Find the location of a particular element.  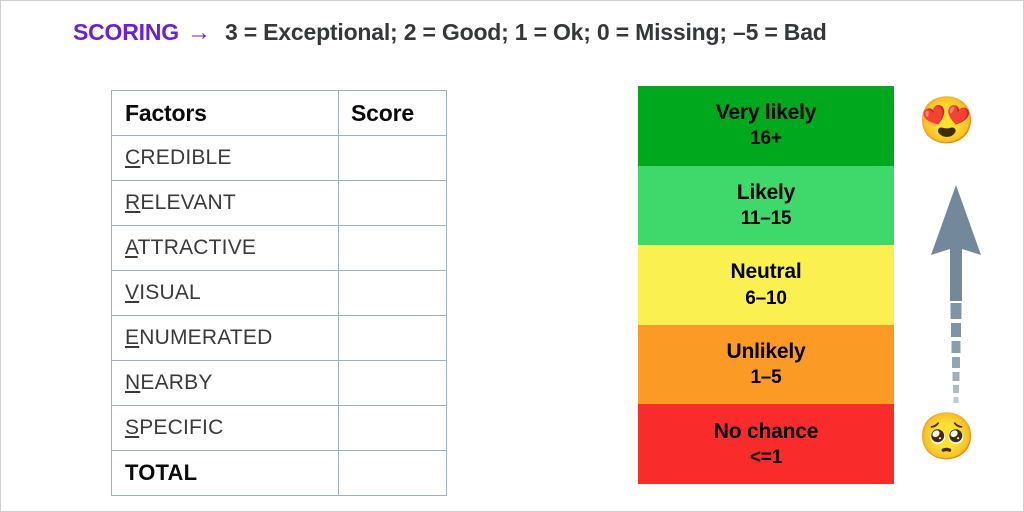

score-cell-enumerated is located at coordinates (392, 338).